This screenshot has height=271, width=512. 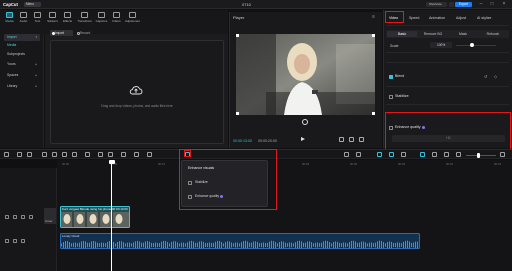 I want to click on blend-checkbox, so click(x=391, y=77).